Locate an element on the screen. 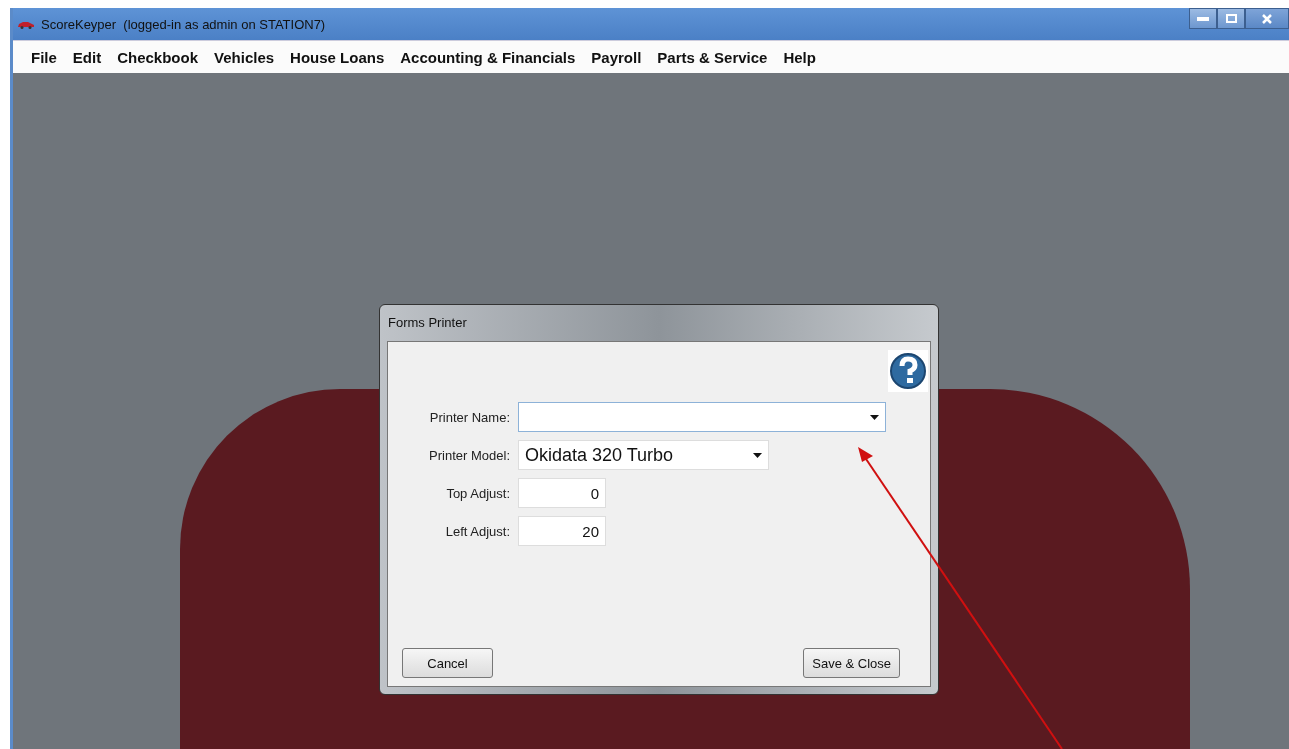 The height and width of the screenshot is (749, 1289). minimize-button is located at coordinates (1203, 18).